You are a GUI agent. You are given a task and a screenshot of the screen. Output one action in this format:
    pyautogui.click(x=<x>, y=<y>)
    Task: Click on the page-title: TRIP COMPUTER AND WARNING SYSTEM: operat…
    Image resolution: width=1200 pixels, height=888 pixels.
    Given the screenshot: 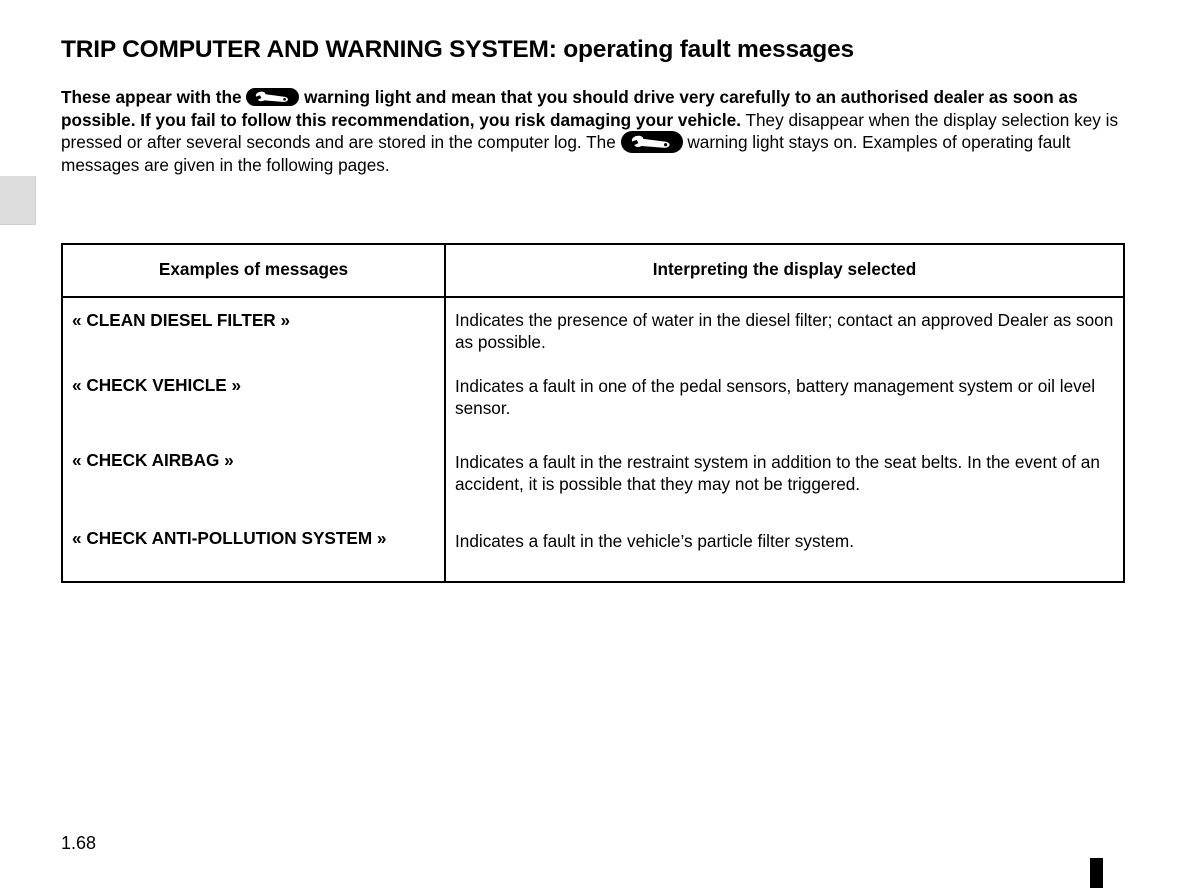 What is the action you would take?
    pyautogui.click(x=457, y=50)
    